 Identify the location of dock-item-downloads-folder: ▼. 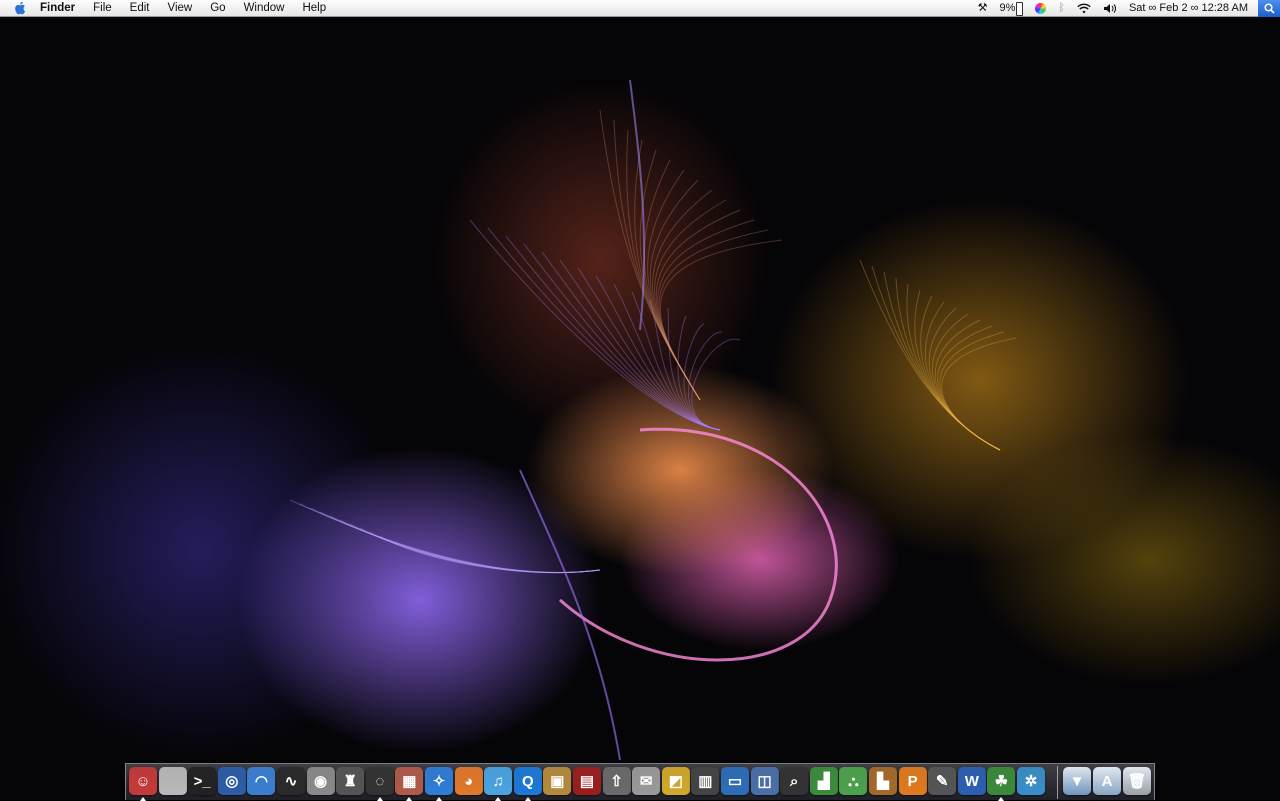
(1077, 781).